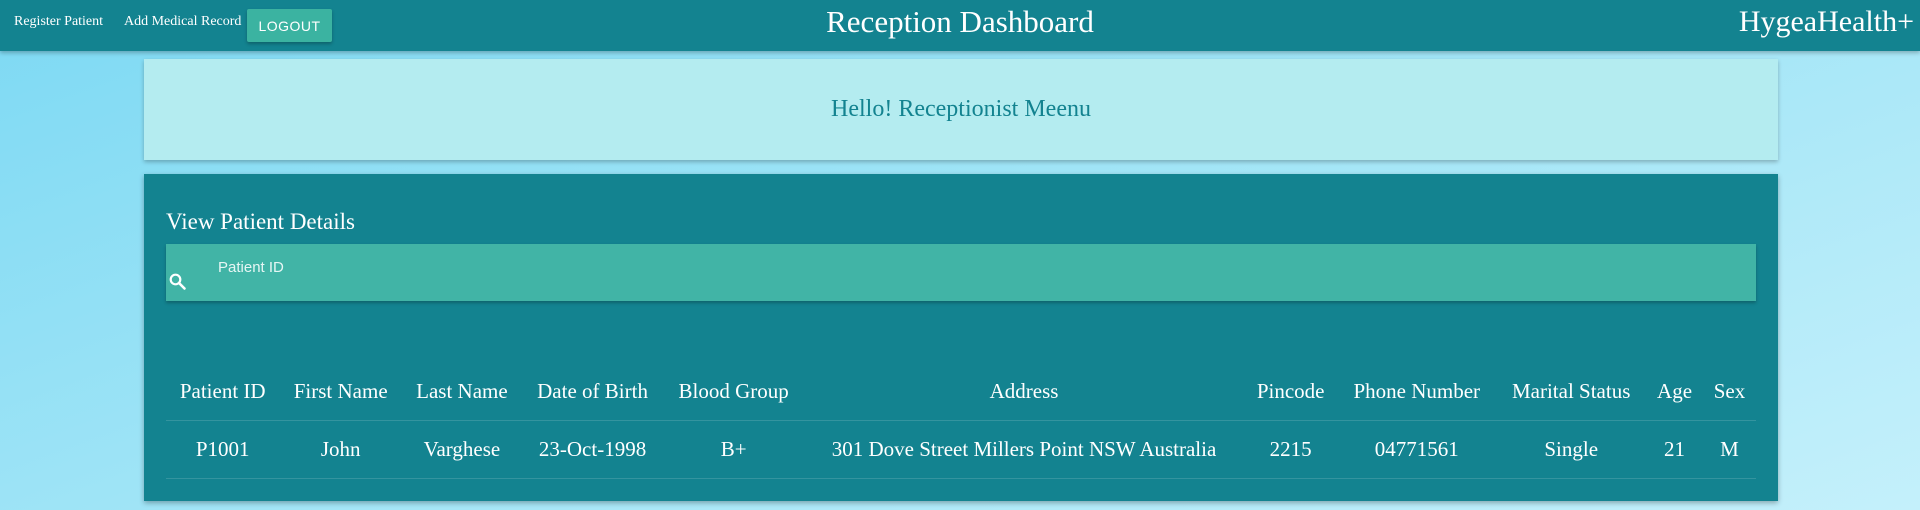 The image size is (1920, 510). What do you see at coordinates (182, 22) in the screenshot?
I see `add-medical-record-link: Add Medical Record` at bounding box center [182, 22].